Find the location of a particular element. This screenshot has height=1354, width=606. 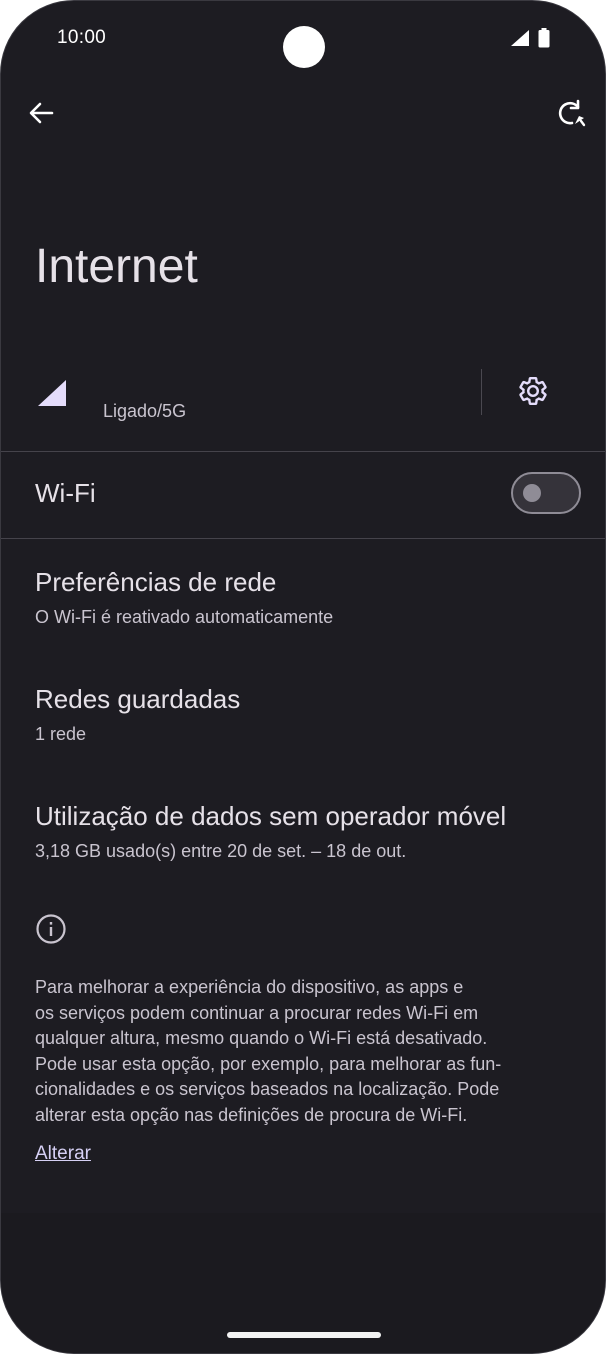

item-subtitle: 1 rede is located at coordinates (61, 734).